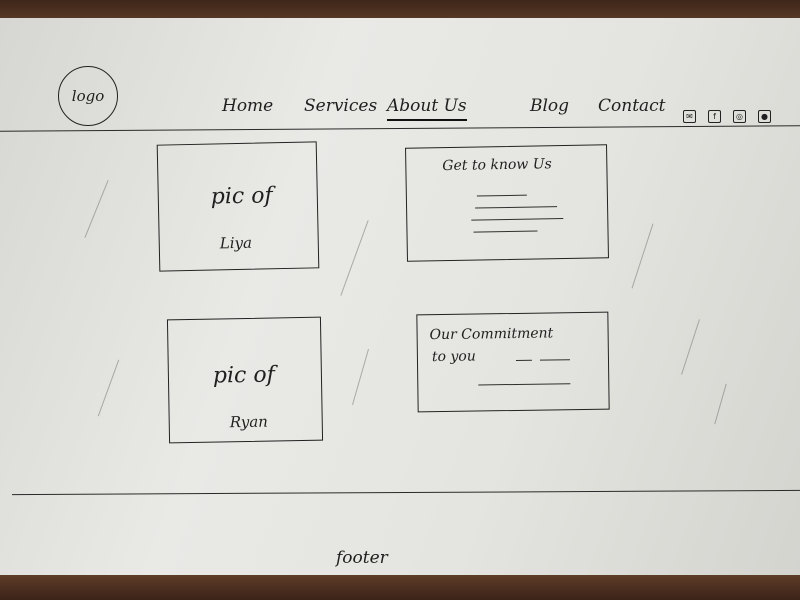  What do you see at coordinates (632, 106) in the screenshot?
I see `nav-contact: Contact` at bounding box center [632, 106].